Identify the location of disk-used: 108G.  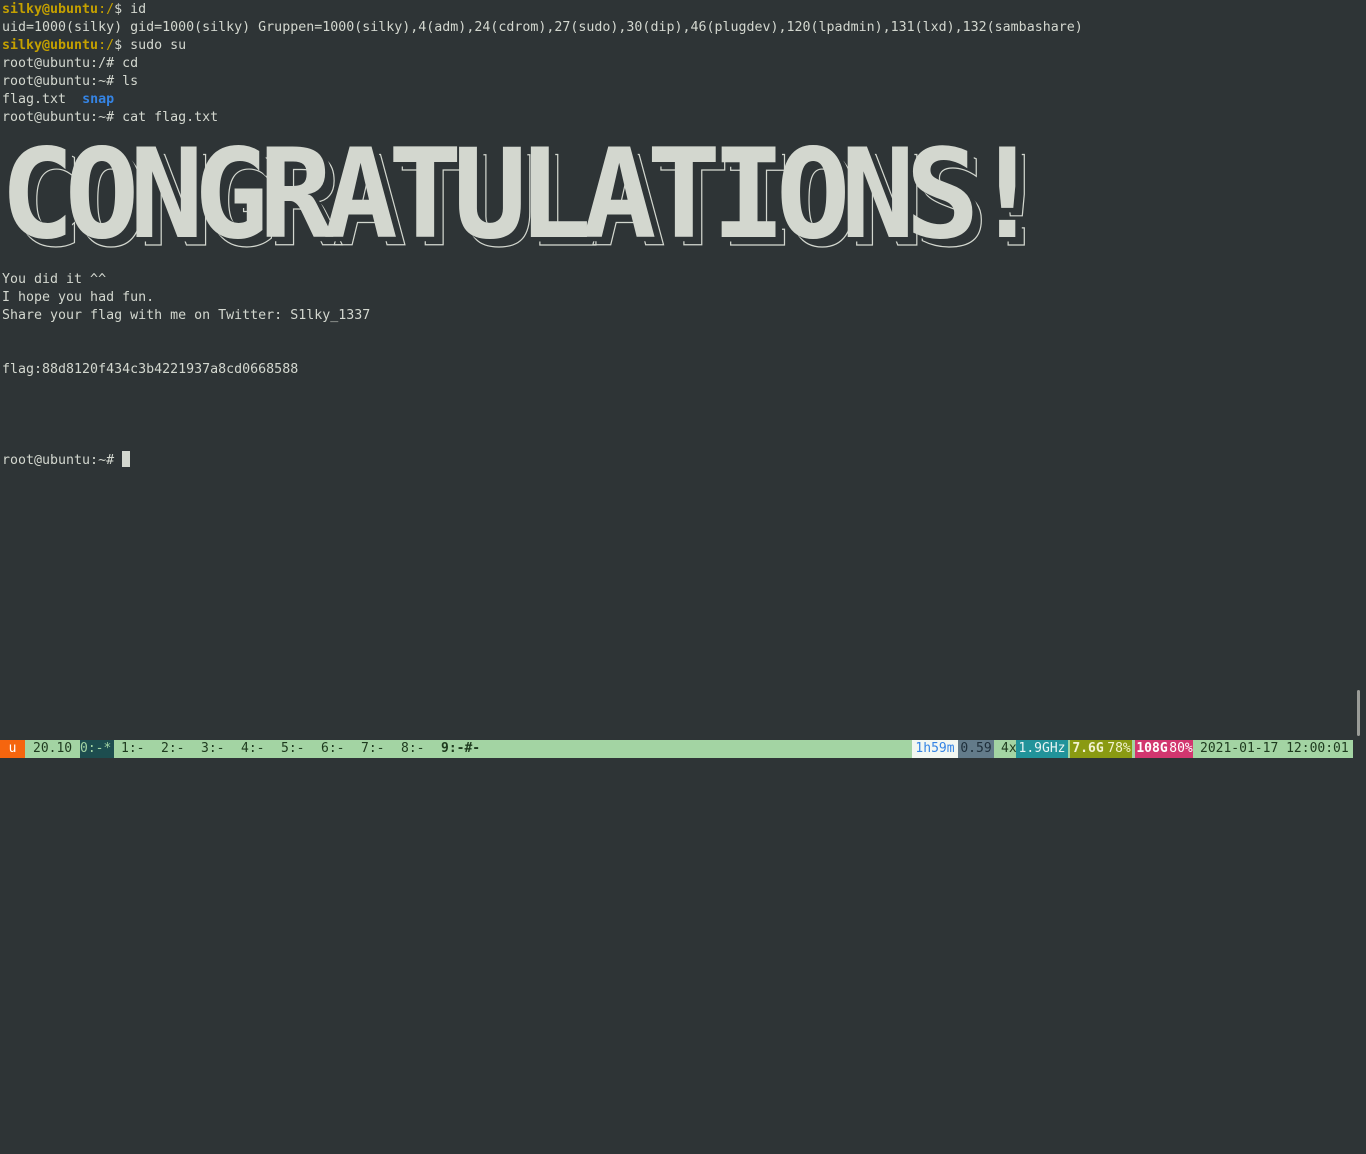
(1152, 749).